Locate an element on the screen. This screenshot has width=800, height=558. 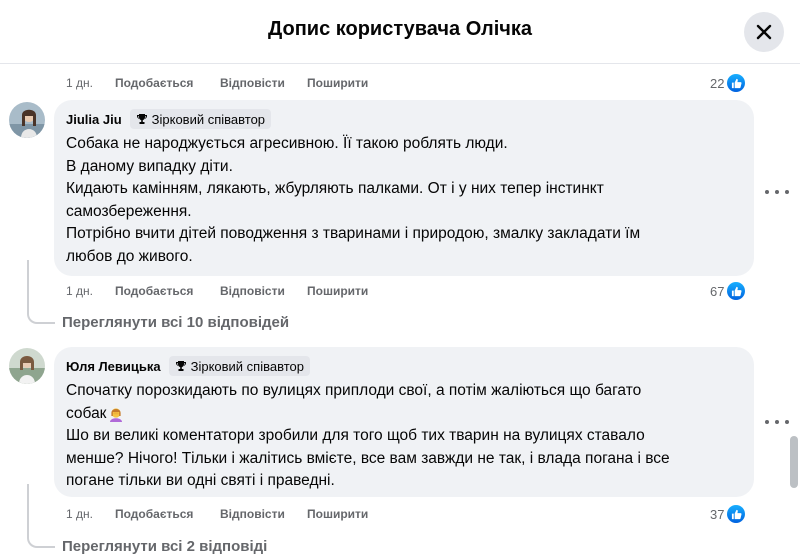
dialog-header: Допис користувача Олічка is located at coordinates (400, 32).